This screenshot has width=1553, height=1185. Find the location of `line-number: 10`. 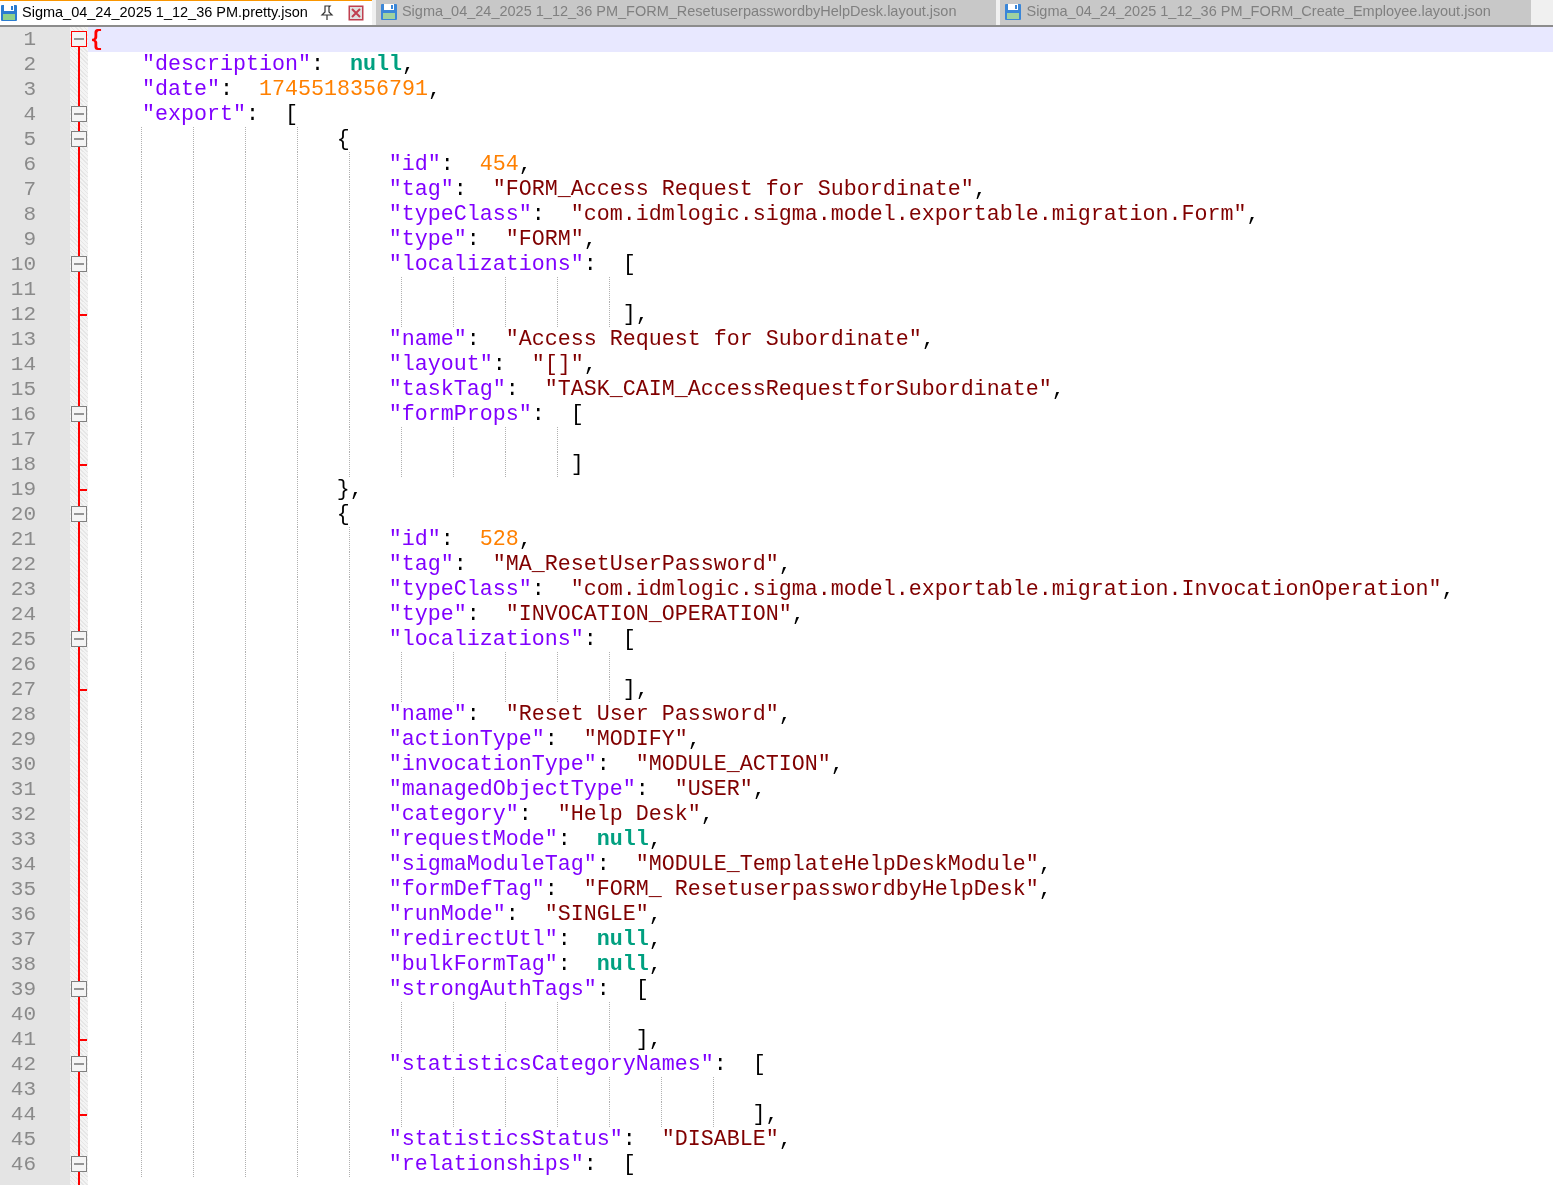

line-number: 10 is located at coordinates (35, 264).